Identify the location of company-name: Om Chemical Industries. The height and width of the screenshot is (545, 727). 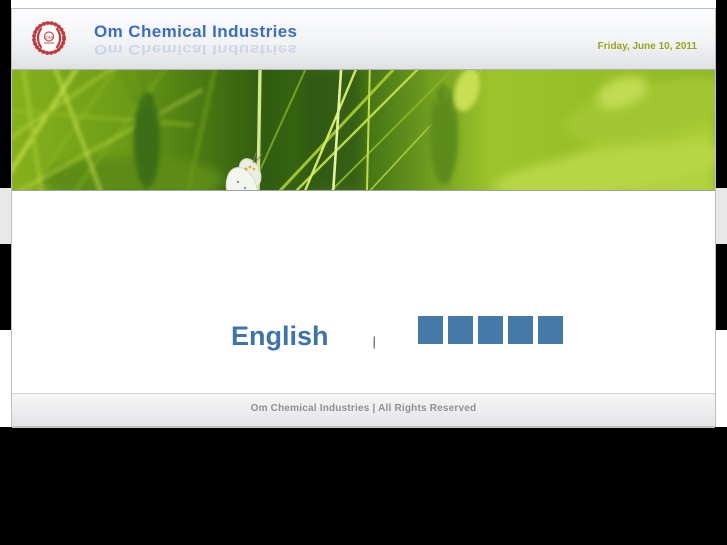
(196, 31).